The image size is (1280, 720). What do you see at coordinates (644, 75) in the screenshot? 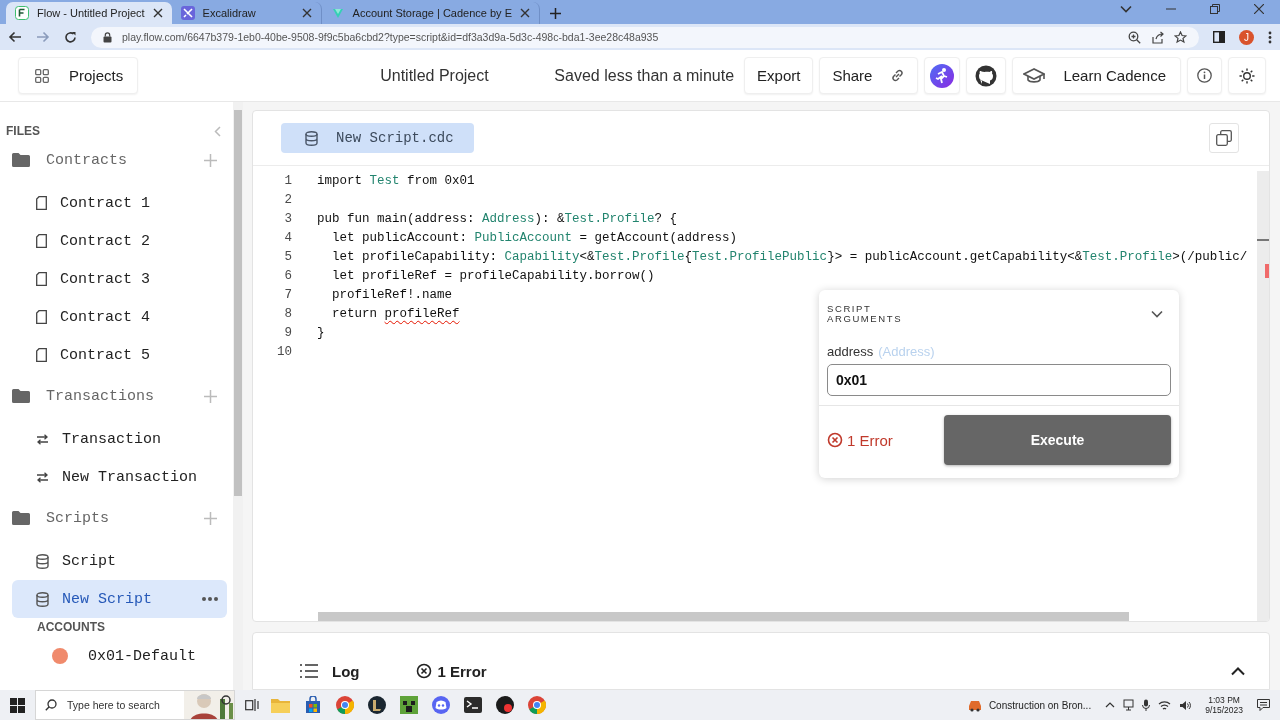
I see `save-status: Saved less than a minute` at bounding box center [644, 75].